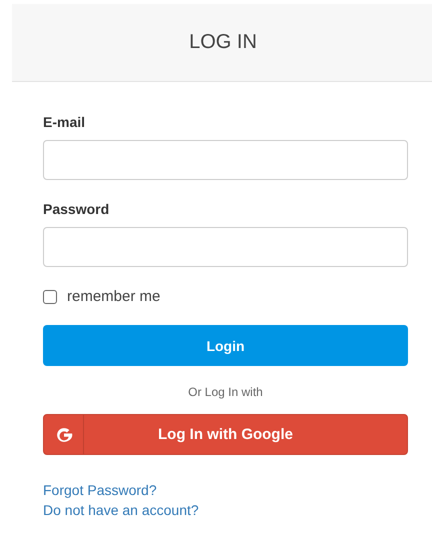  What do you see at coordinates (121, 510) in the screenshot?
I see `sign-up-link: Do not have an account?` at bounding box center [121, 510].